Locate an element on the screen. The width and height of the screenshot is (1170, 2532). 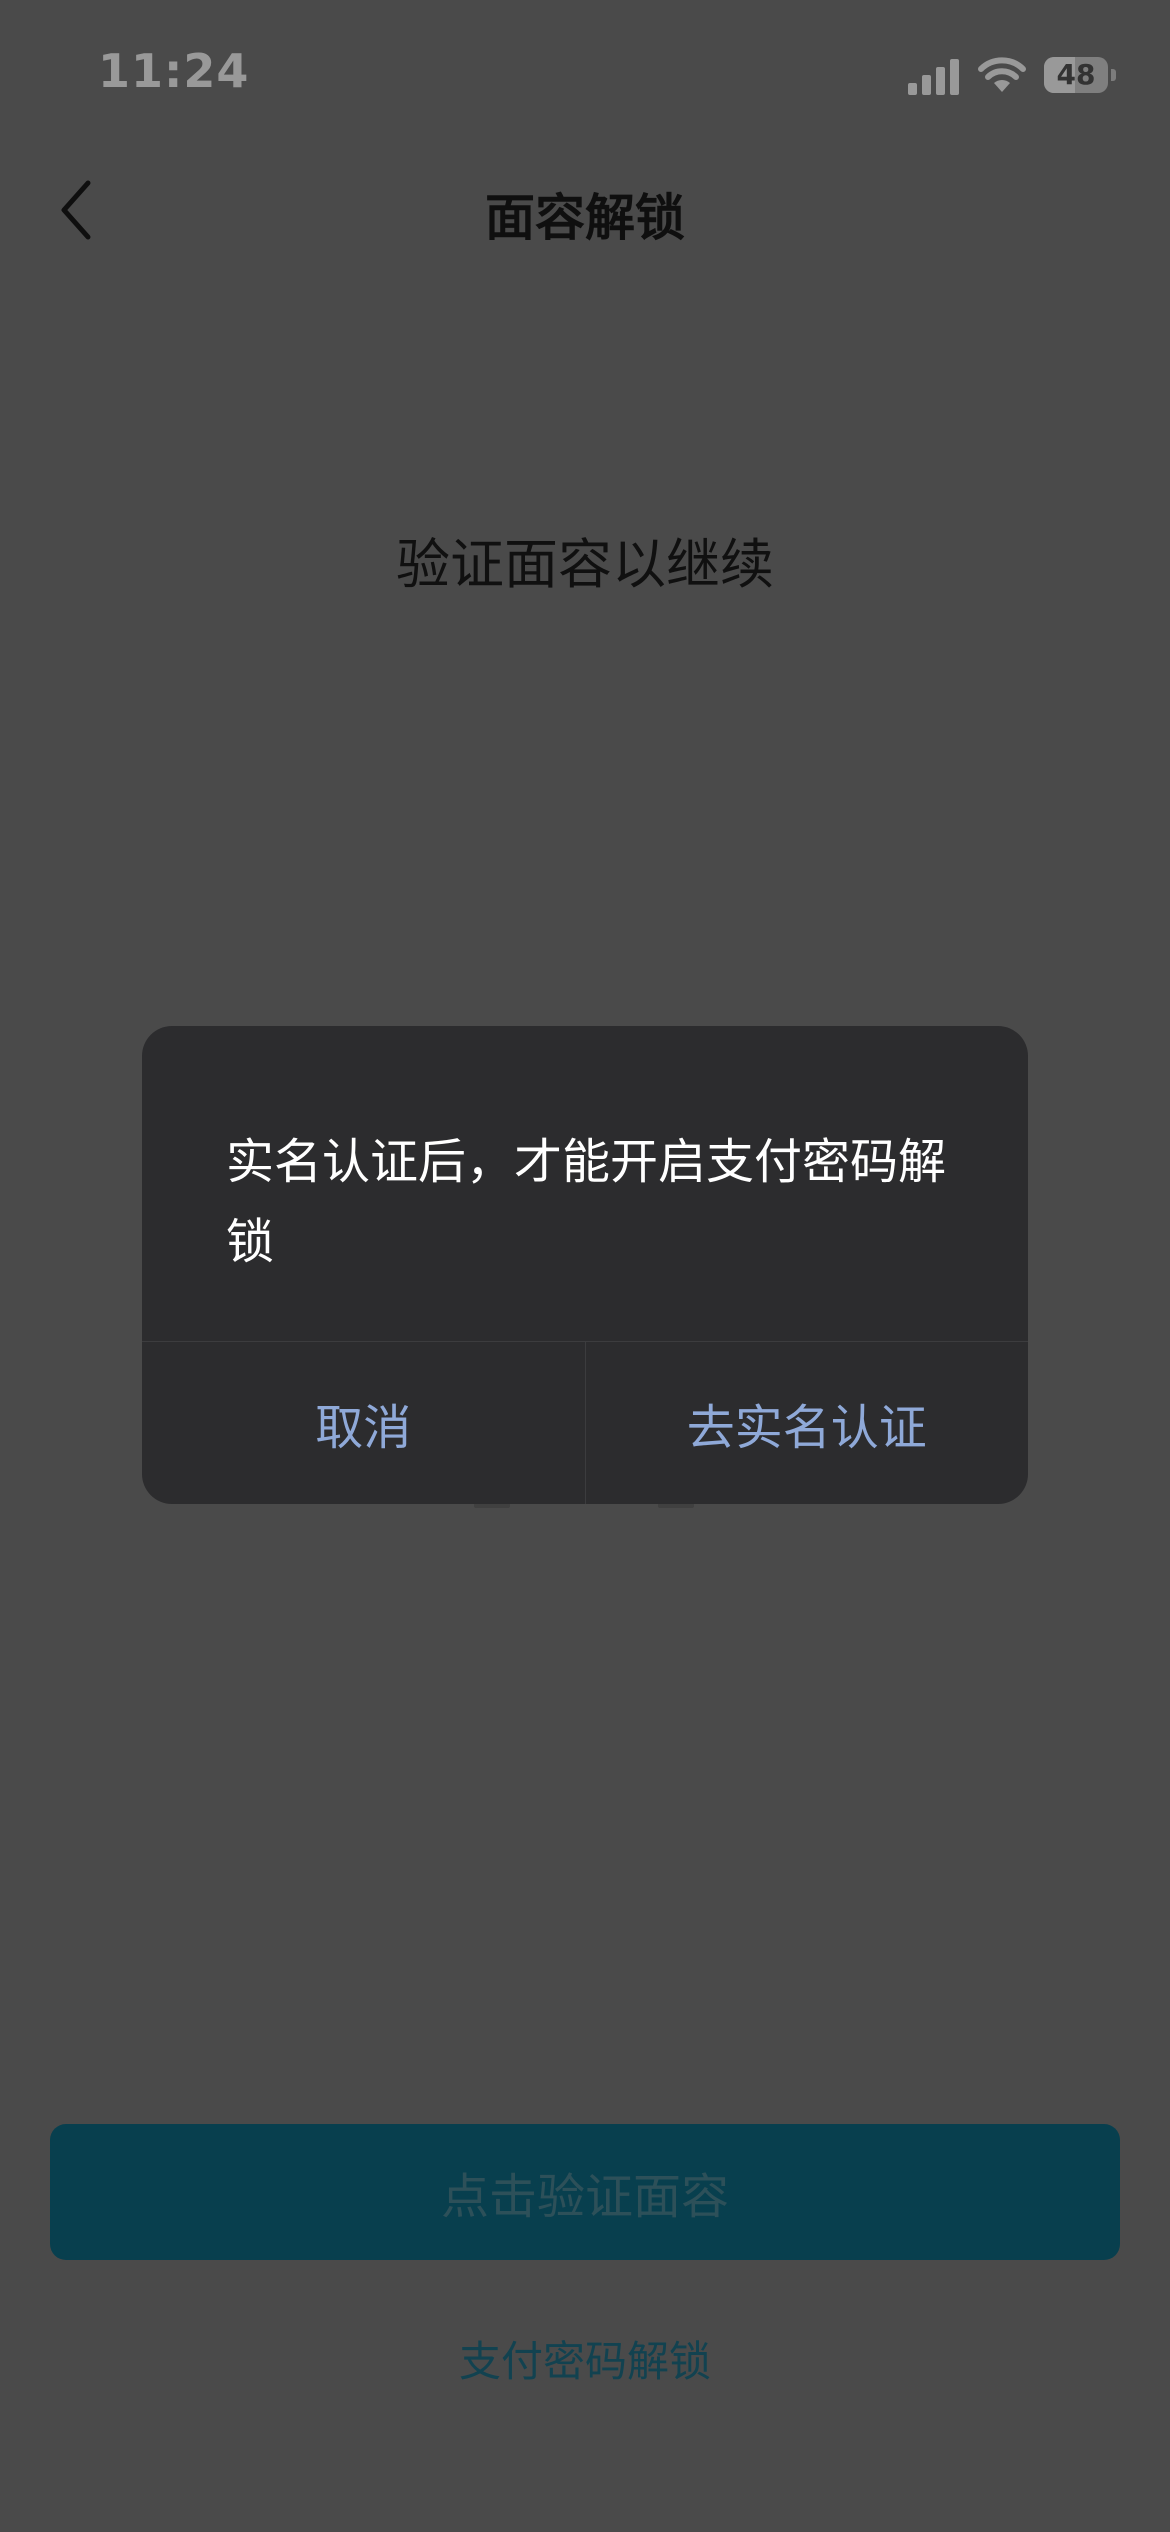
real-name-verification-dialog: 实名认证后，才能开启支付密码解锁 取消 去实名认证 is located at coordinates (585, 1265).